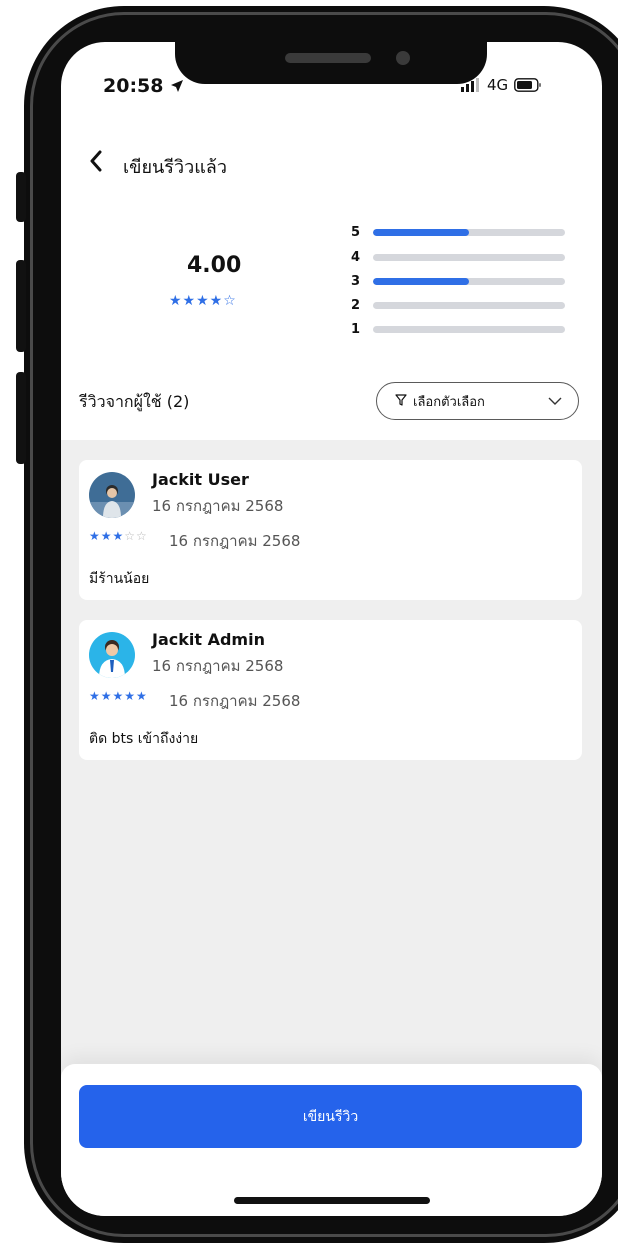 This screenshot has height=1249, width=618. Describe the element at coordinates (203, 301) in the screenshot. I see `average-stars: ★★★★☆` at that location.